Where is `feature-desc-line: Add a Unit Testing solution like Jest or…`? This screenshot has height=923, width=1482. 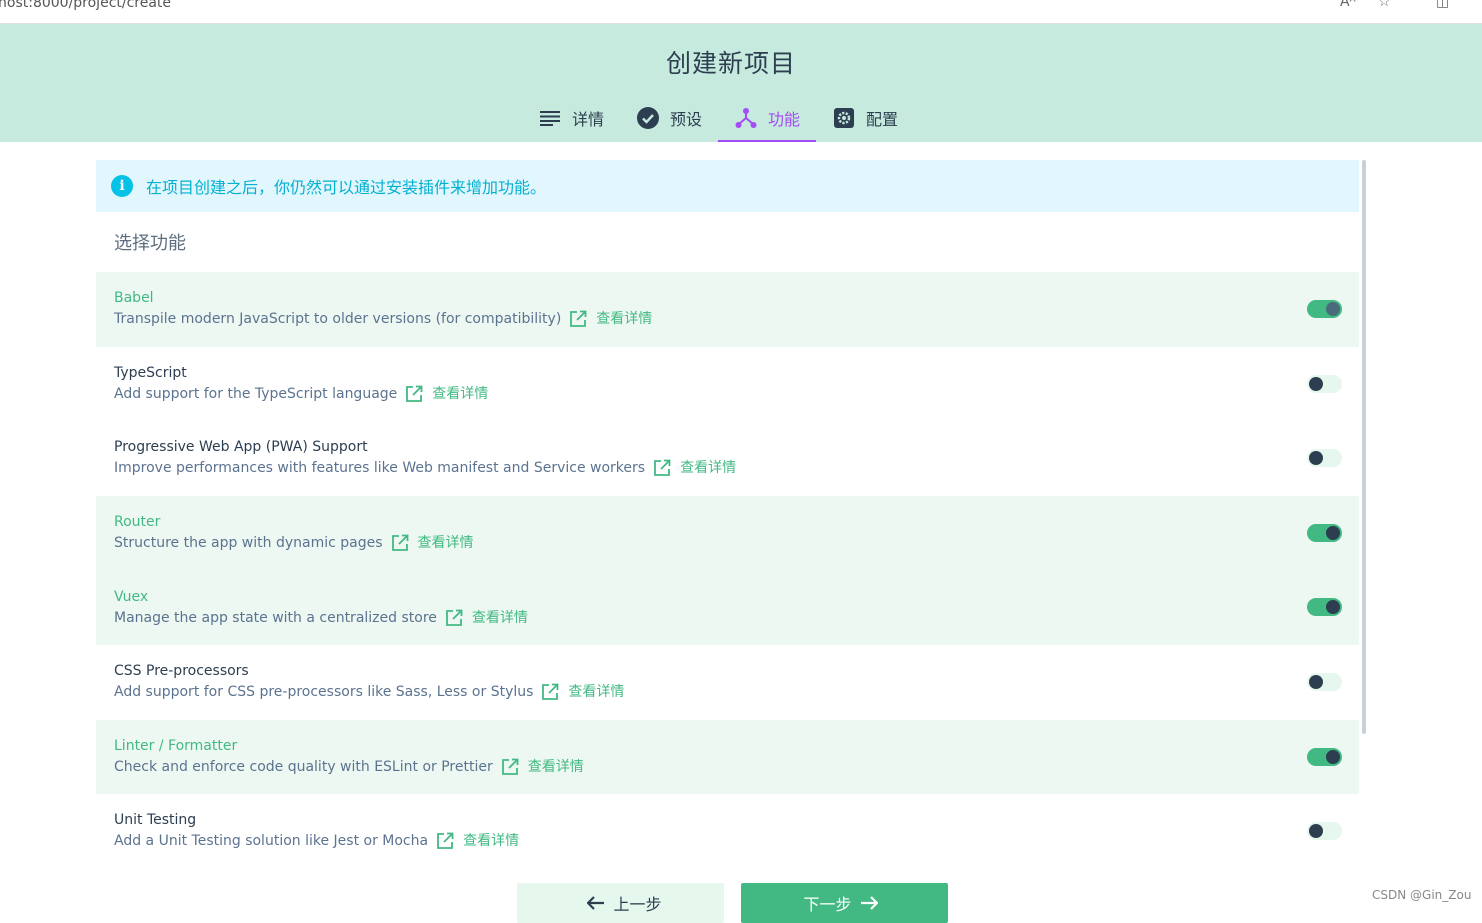
feature-desc-line: Add a Unit Testing solution like Jest or… is located at coordinates (316, 841).